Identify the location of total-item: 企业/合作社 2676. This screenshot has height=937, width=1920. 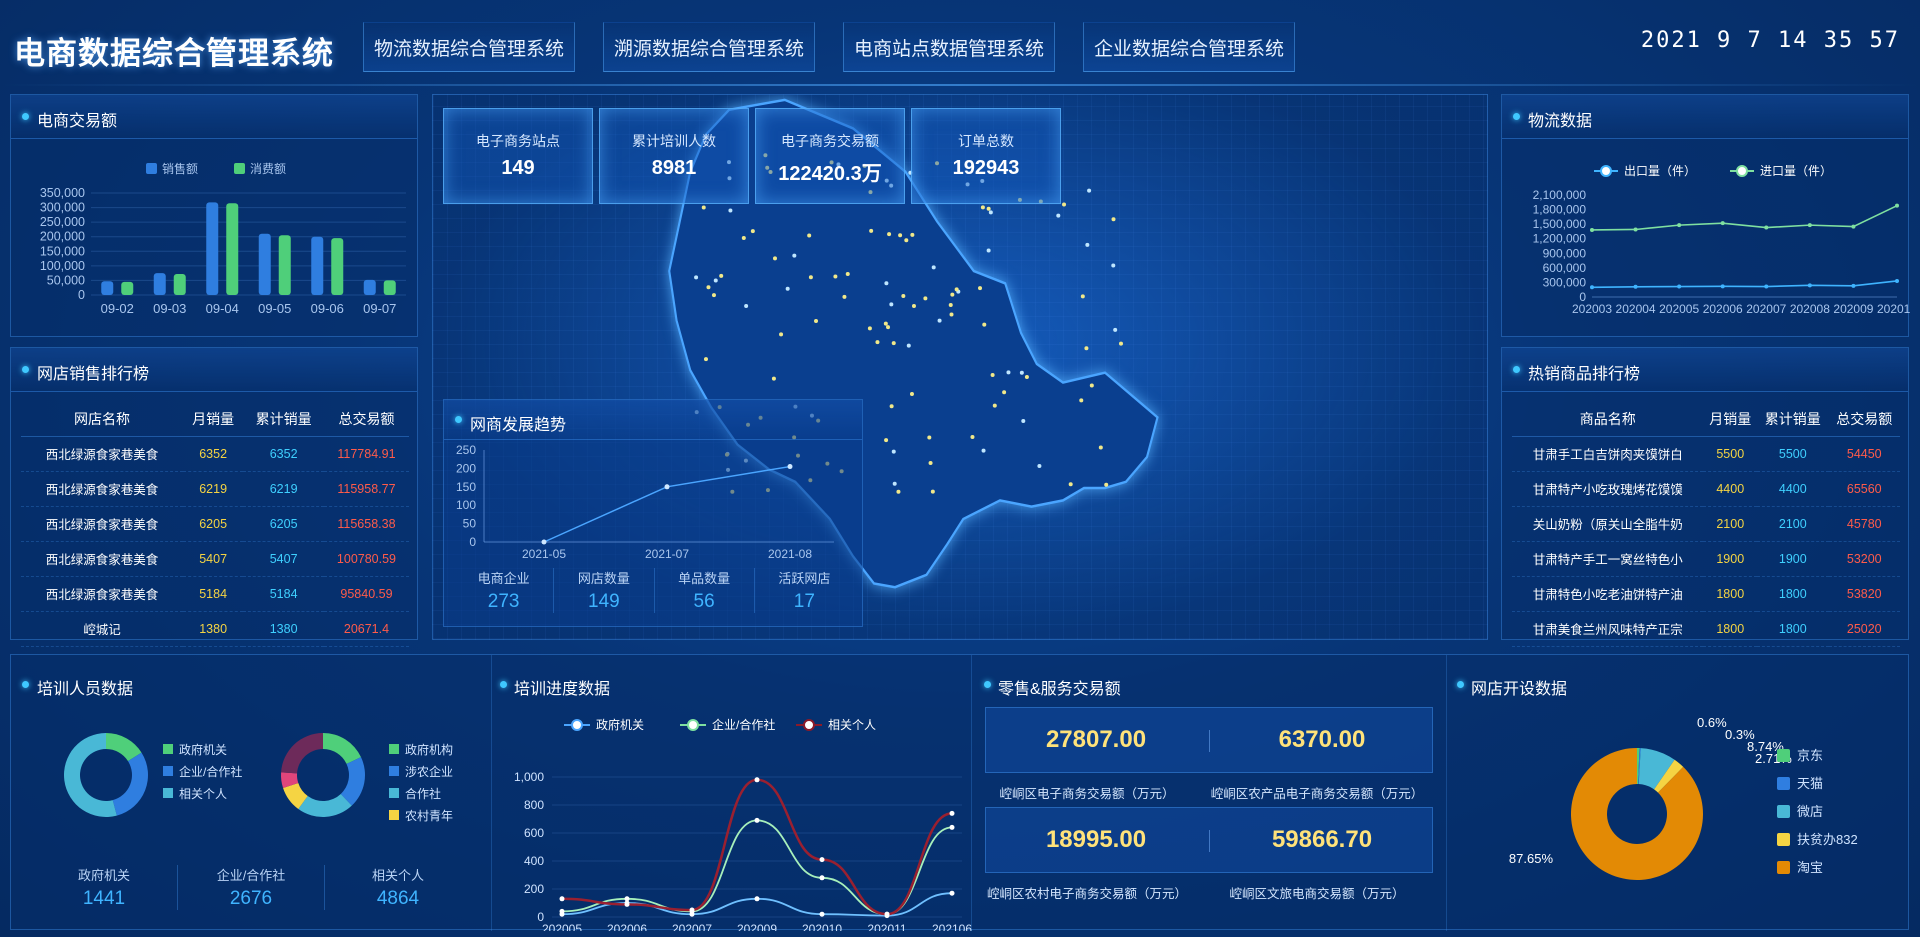
(250, 887).